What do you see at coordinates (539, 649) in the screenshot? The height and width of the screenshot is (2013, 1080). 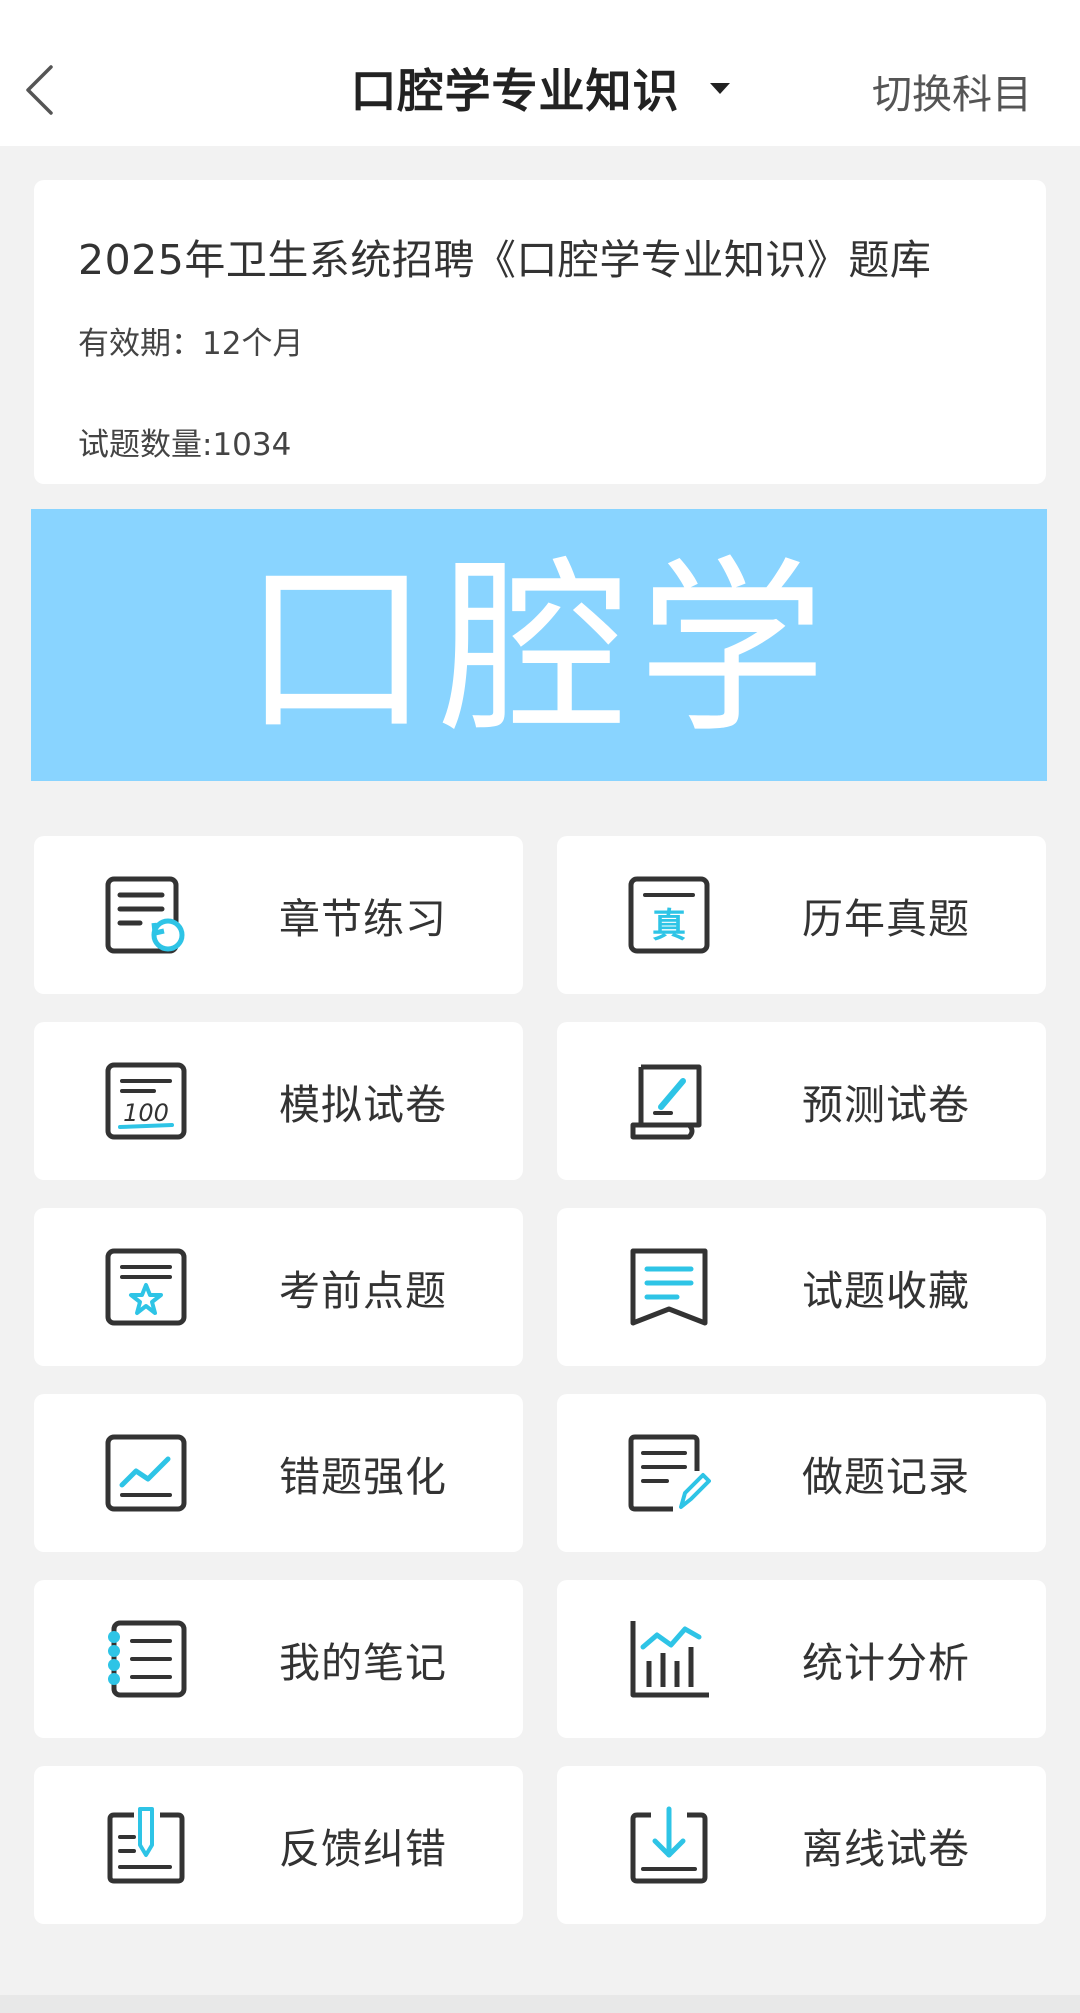 I see `banner-text: 口腔学` at bounding box center [539, 649].